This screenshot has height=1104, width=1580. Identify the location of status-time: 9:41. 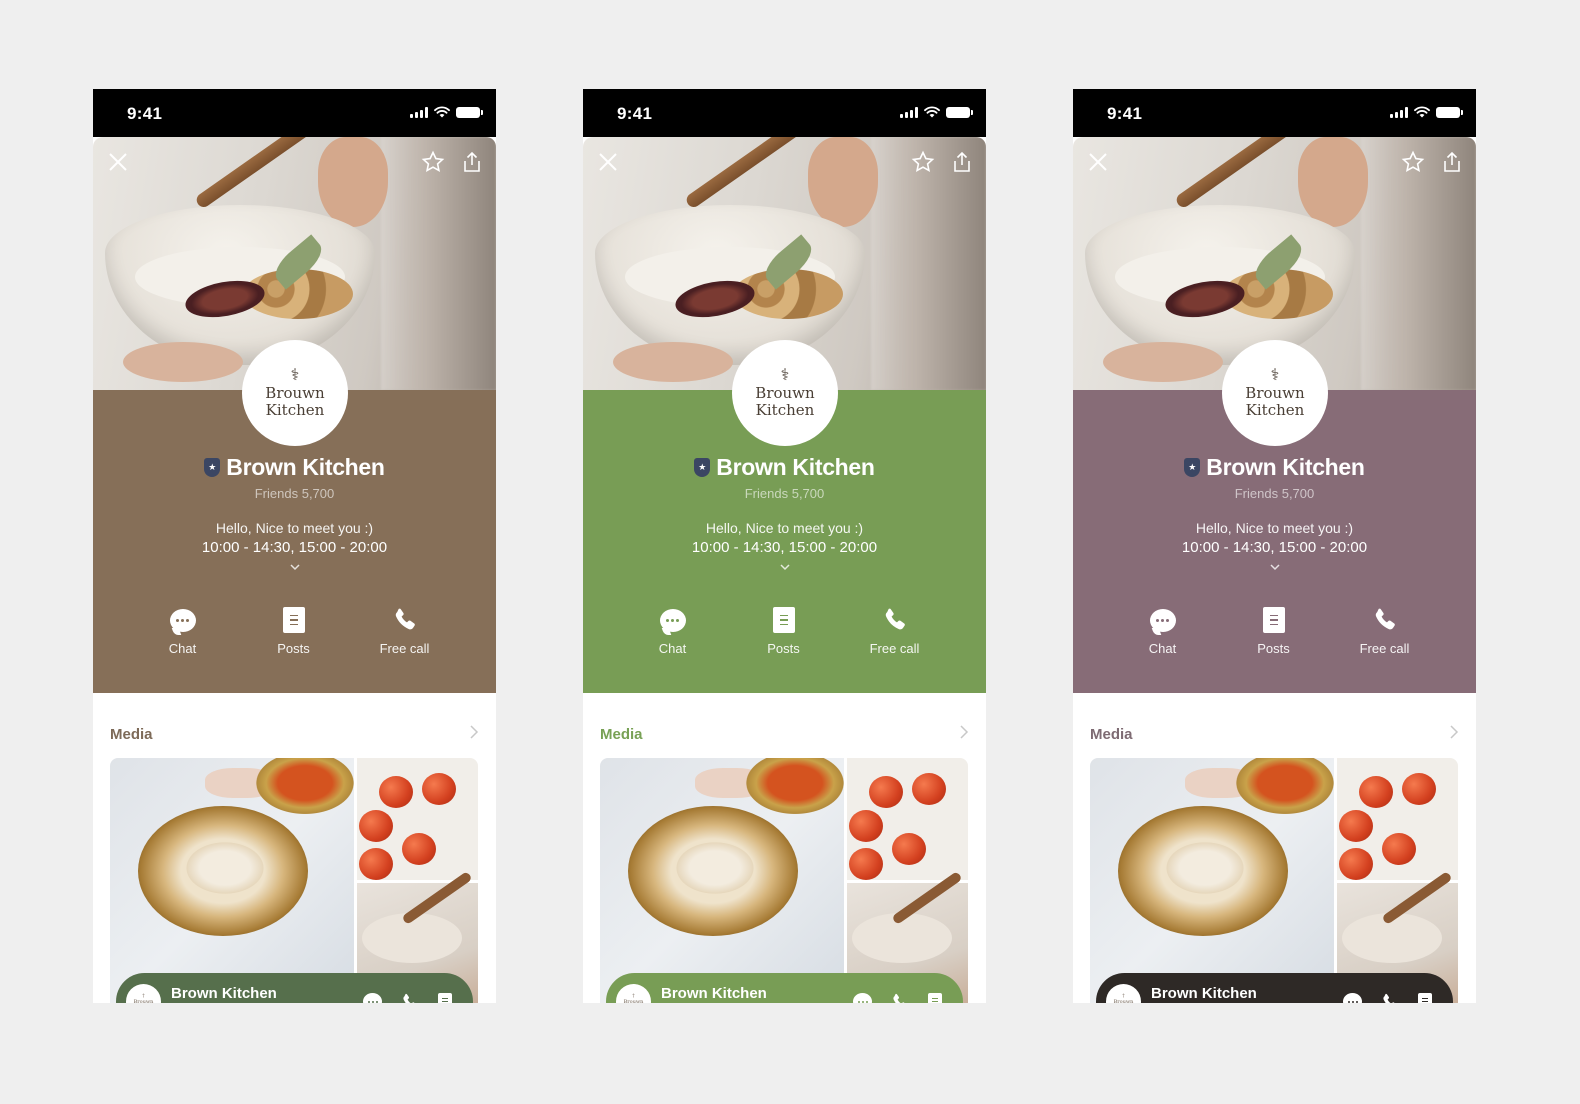
(145, 113).